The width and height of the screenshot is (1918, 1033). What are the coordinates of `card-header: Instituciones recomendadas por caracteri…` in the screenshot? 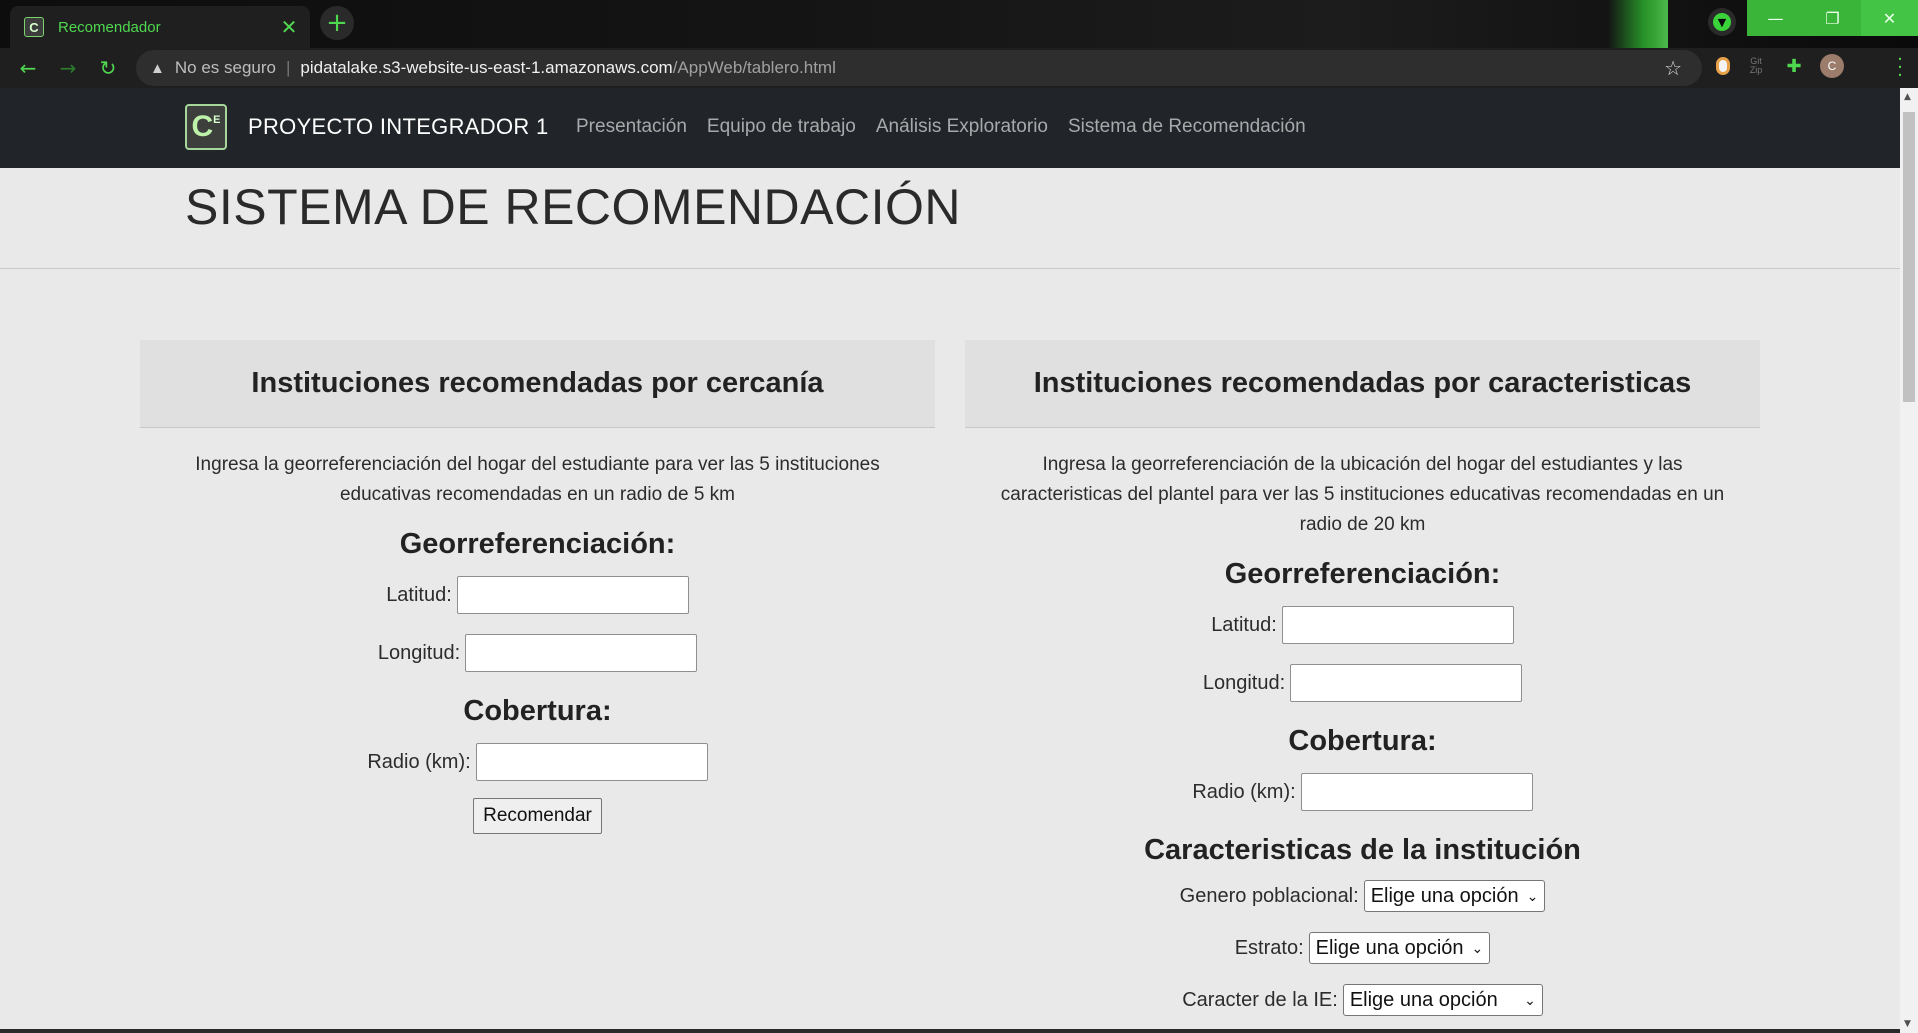 It's located at (1362, 384).